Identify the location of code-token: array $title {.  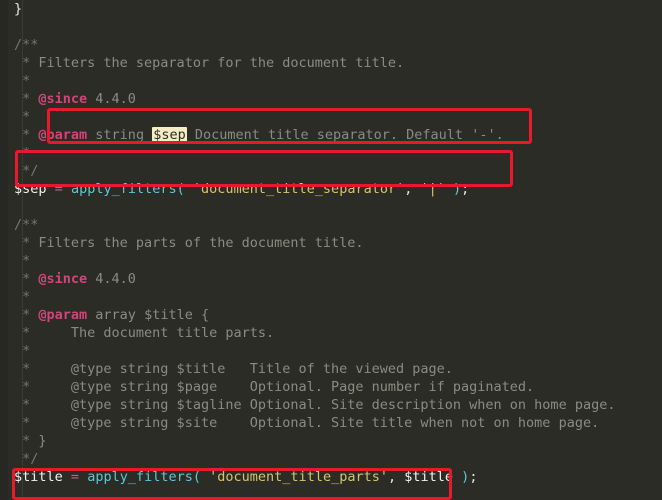
(148, 315).